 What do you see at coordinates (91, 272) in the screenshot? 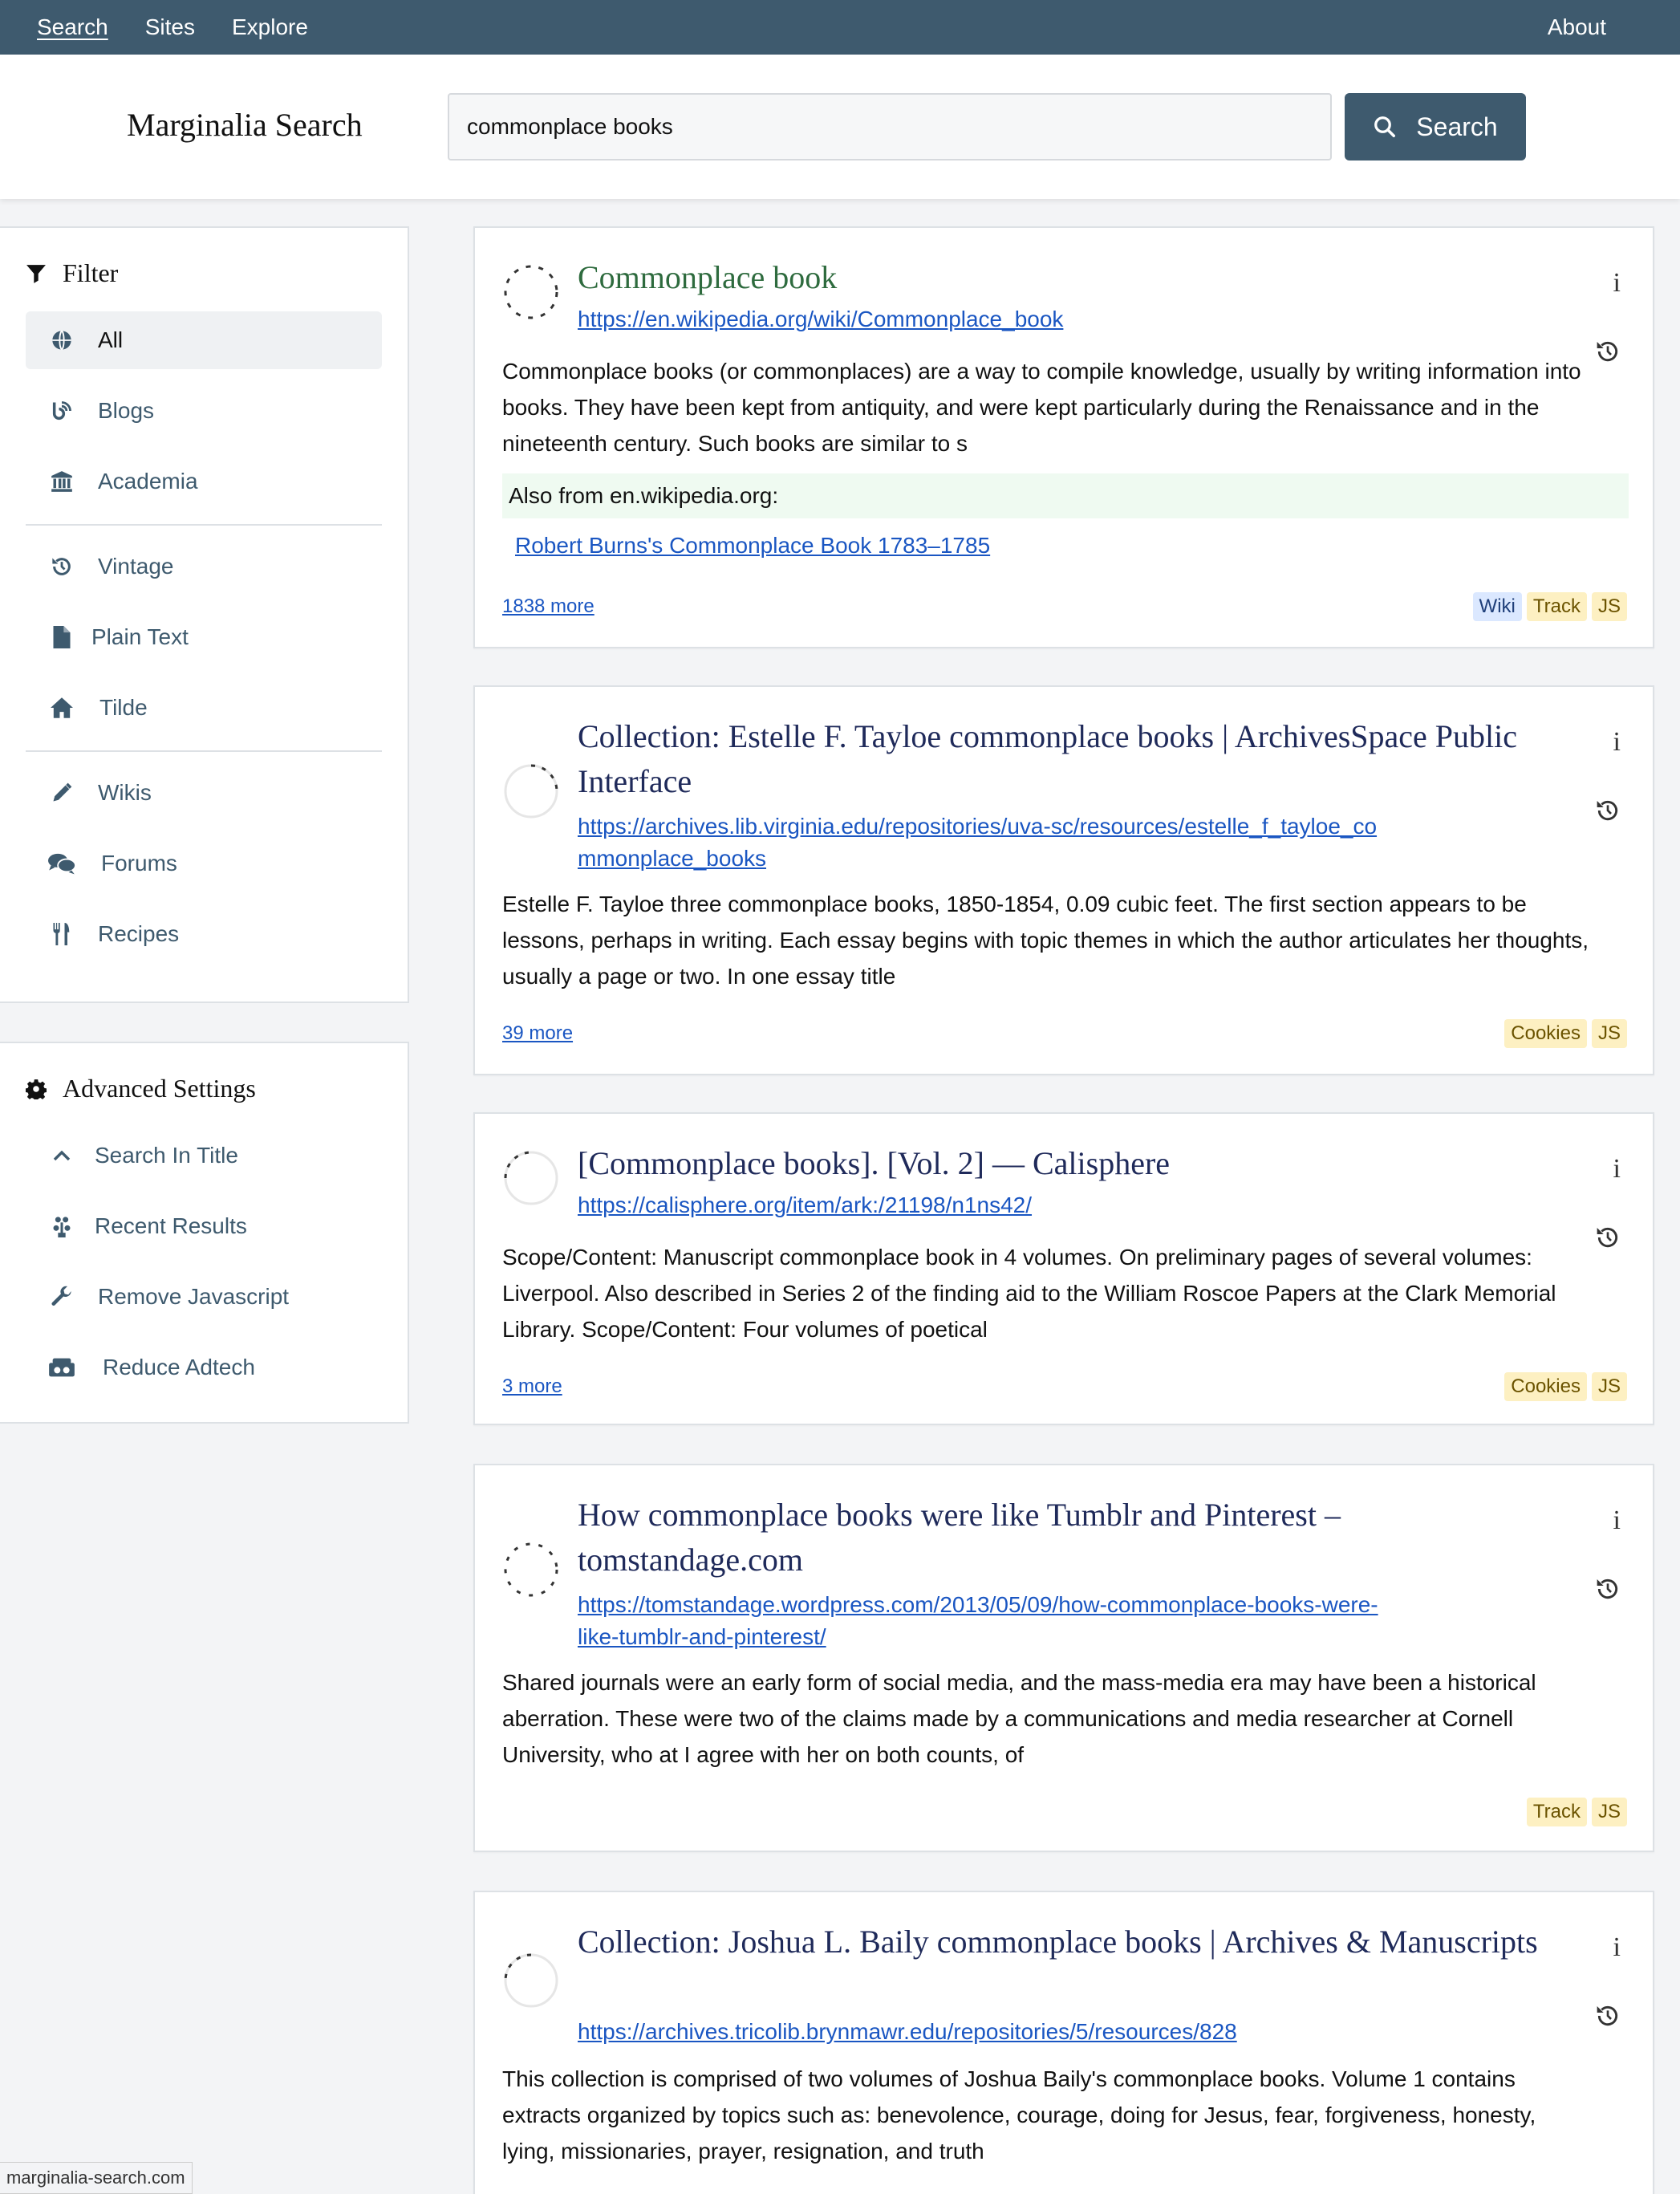
I see `filter-title-label: Filter` at bounding box center [91, 272].